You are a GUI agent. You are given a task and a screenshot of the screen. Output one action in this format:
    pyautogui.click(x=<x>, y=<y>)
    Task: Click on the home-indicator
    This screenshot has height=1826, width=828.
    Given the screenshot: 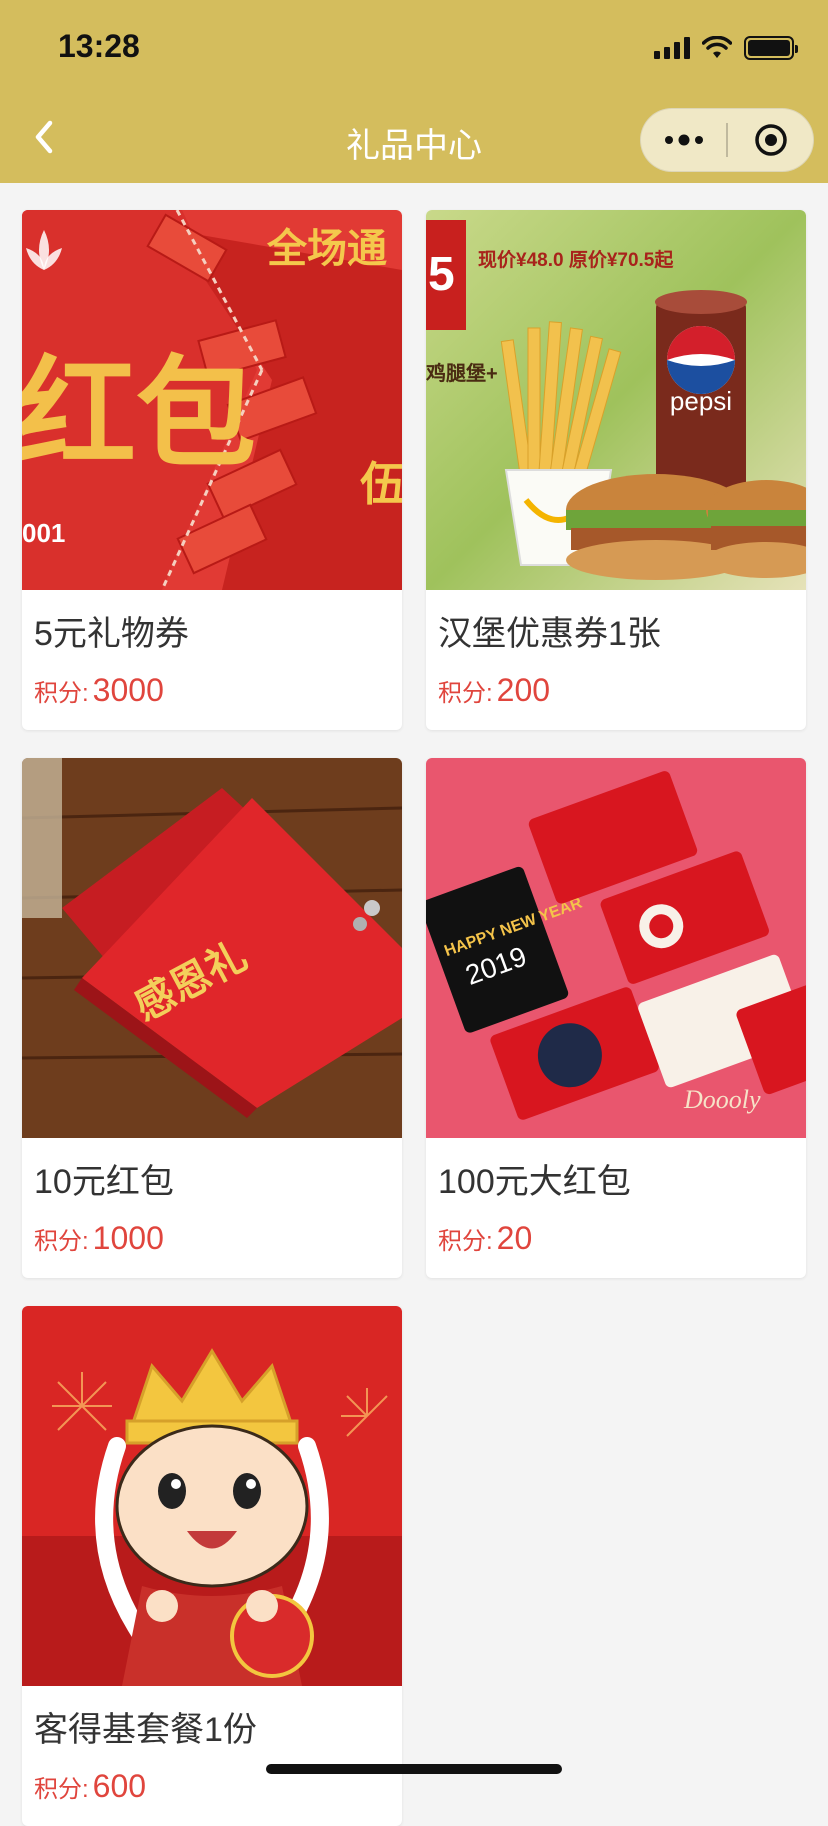 What is the action you would take?
    pyautogui.click(x=414, y=1769)
    